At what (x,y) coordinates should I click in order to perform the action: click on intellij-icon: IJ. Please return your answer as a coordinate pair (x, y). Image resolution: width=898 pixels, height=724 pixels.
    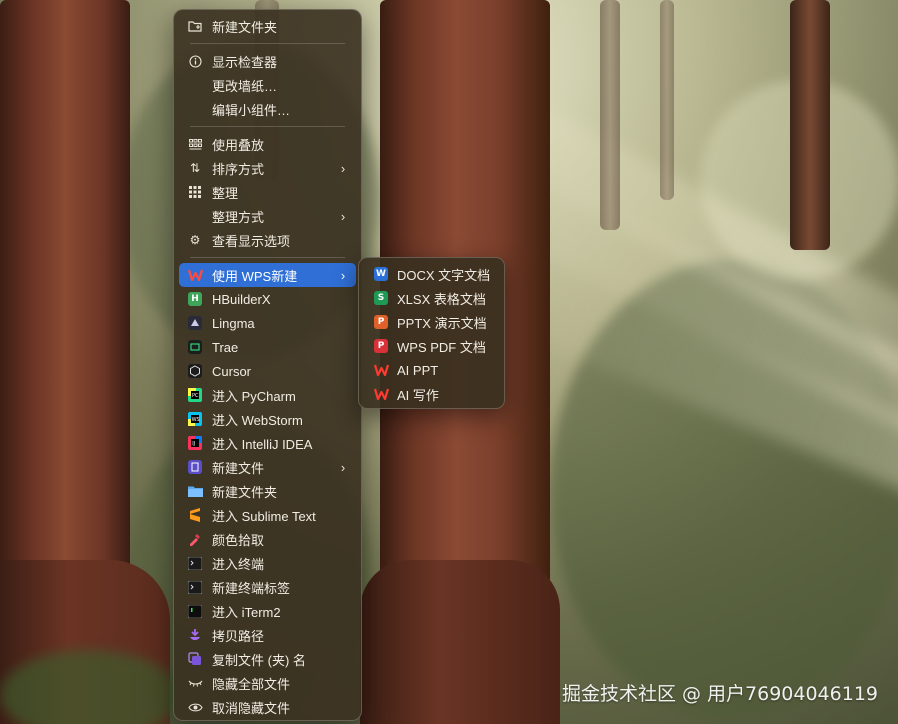
    Looking at the image, I should click on (195, 443).